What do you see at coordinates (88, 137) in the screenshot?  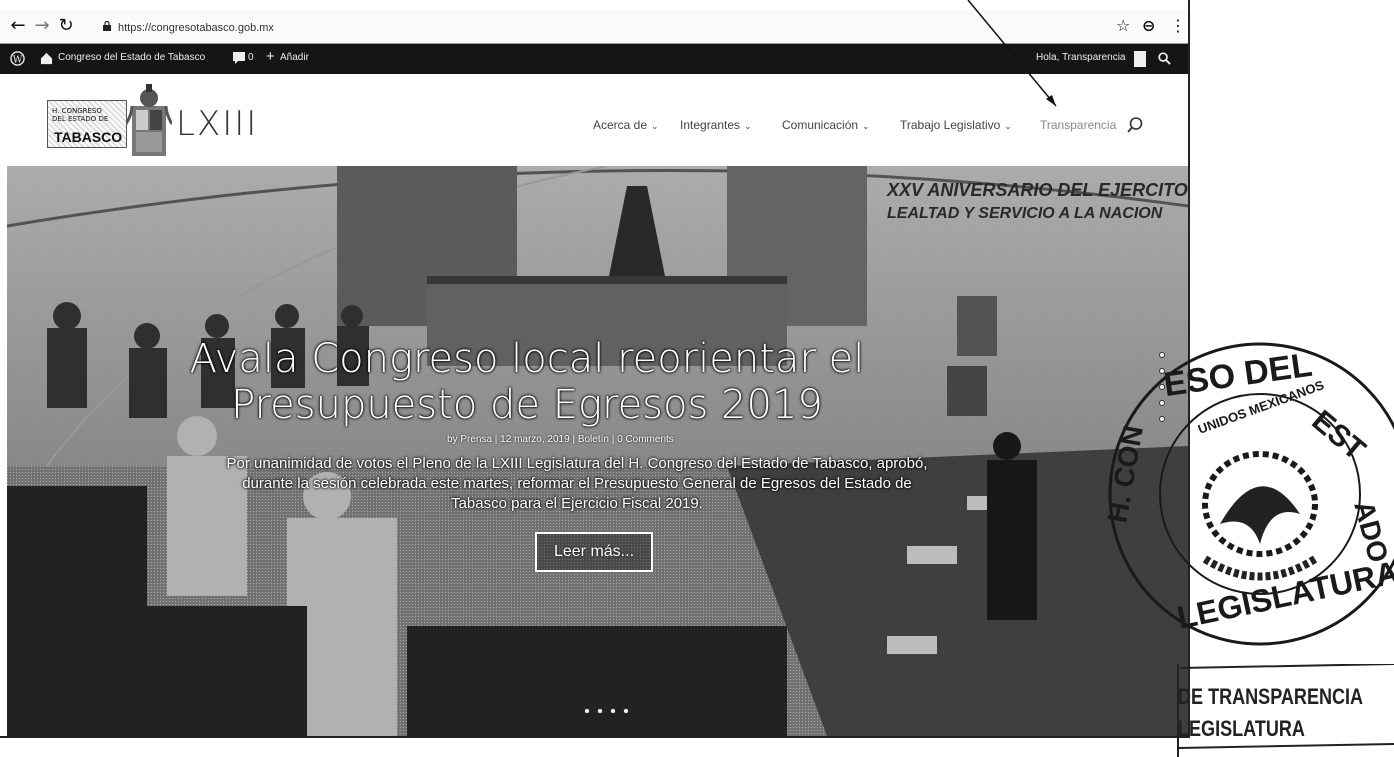 I see `logo-line-3: TABASCO` at bounding box center [88, 137].